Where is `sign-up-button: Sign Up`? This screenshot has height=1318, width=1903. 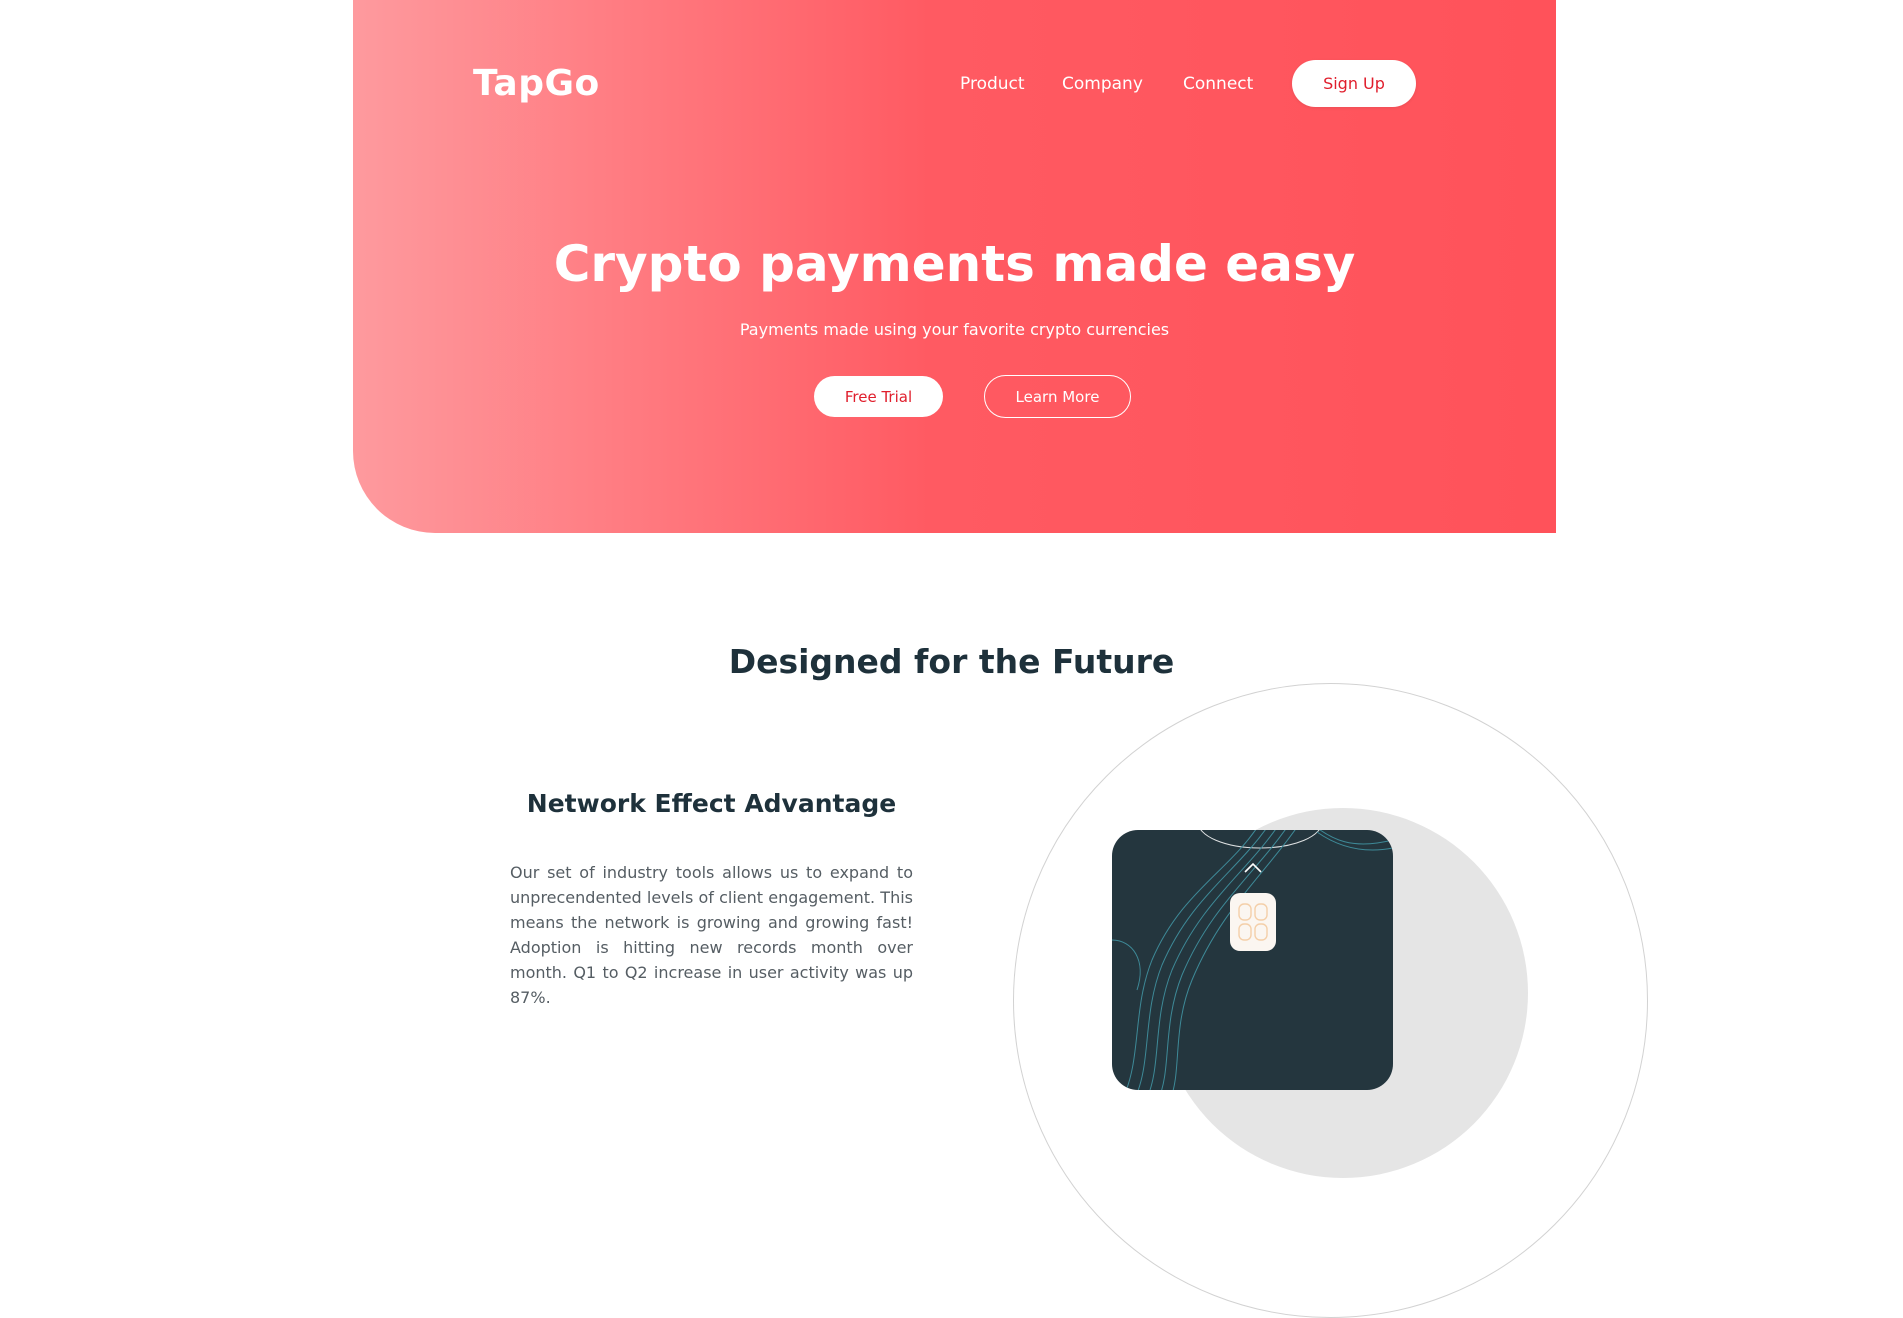 sign-up-button: Sign Up is located at coordinates (1354, 83).